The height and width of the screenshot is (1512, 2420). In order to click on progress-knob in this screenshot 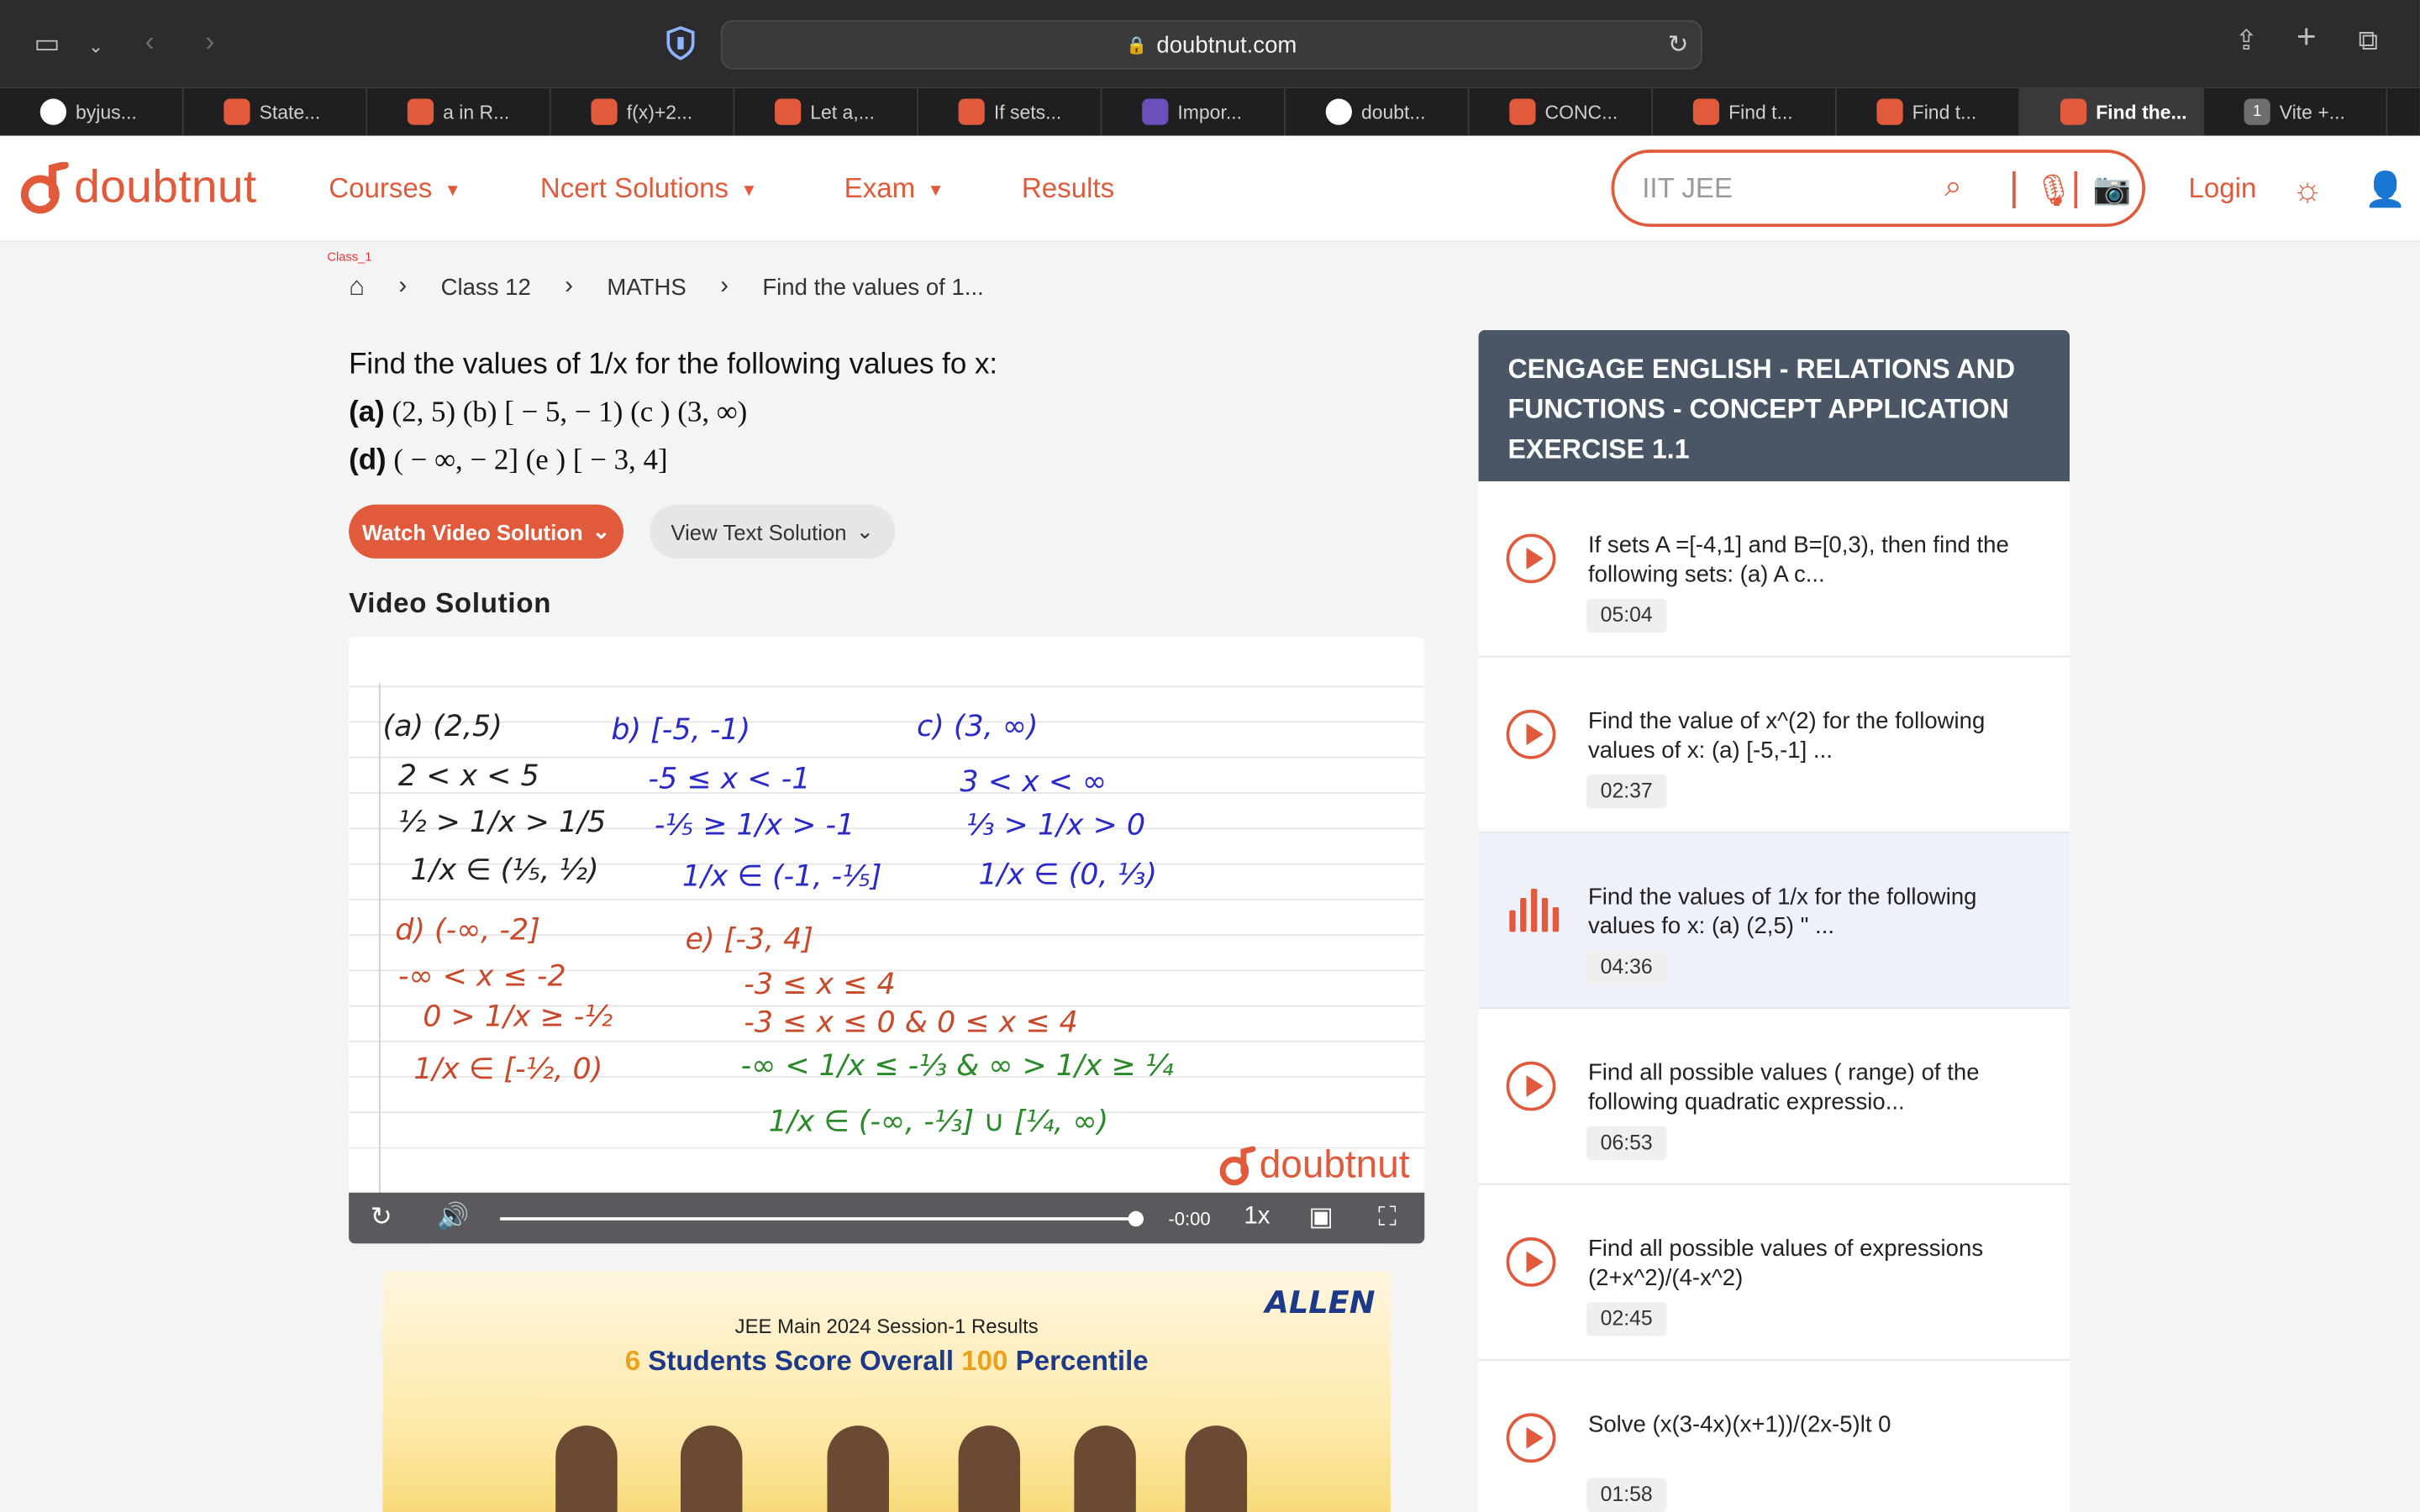, I will do `click(1136, 1218)`.